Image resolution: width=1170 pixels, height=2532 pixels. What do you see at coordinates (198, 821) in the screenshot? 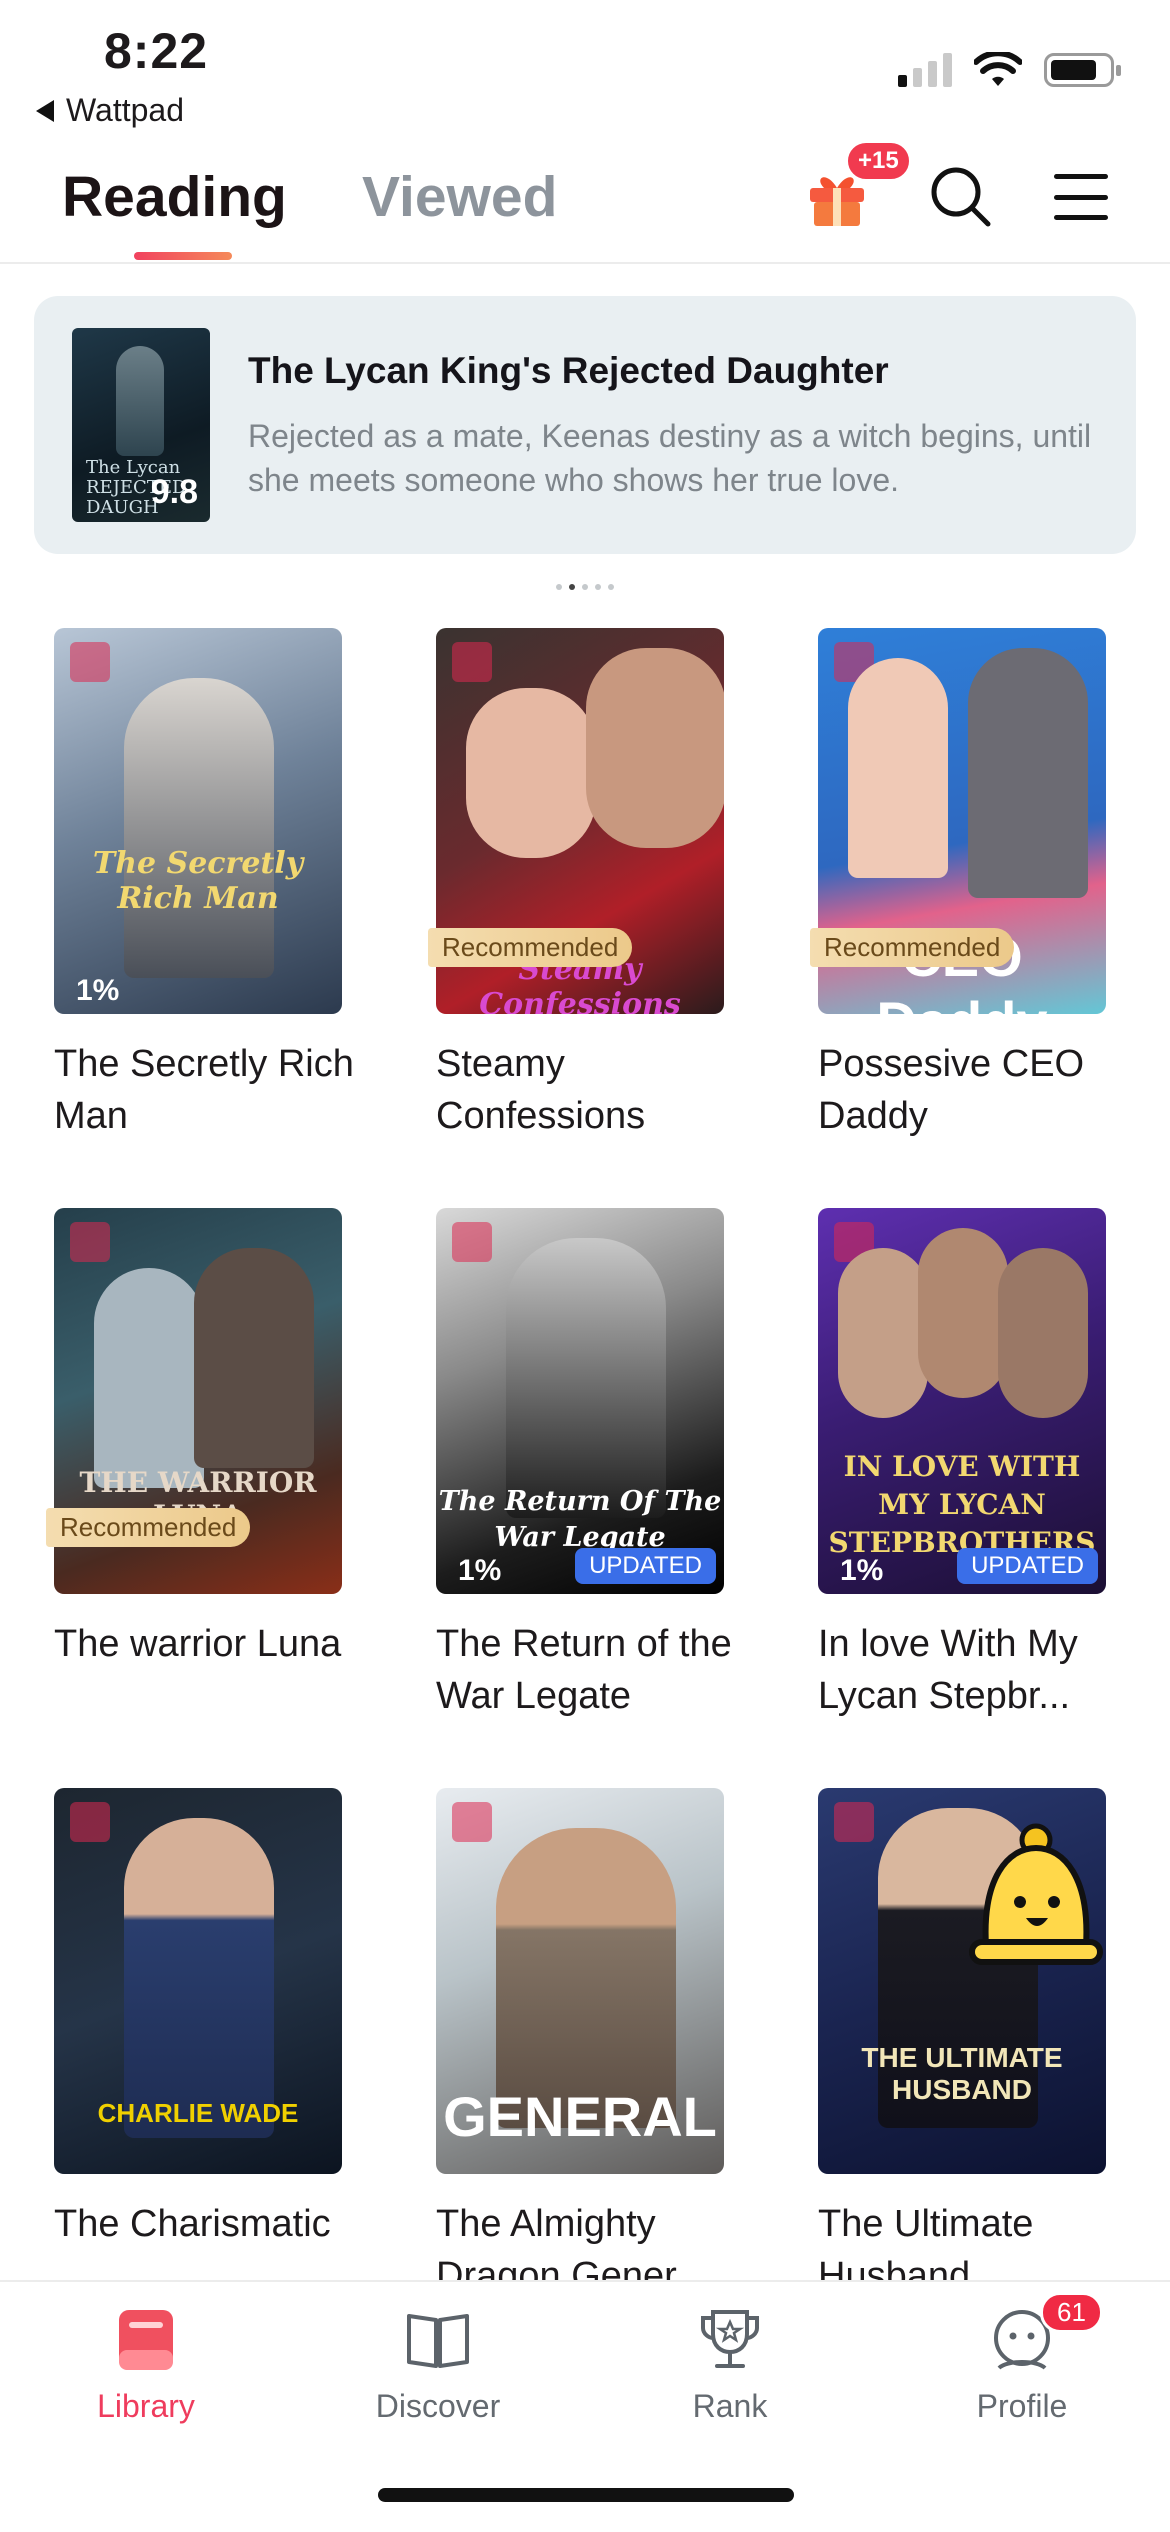
I see `book-cover: The Secretly Rich Man 1%` at bounding box center [198, 821].